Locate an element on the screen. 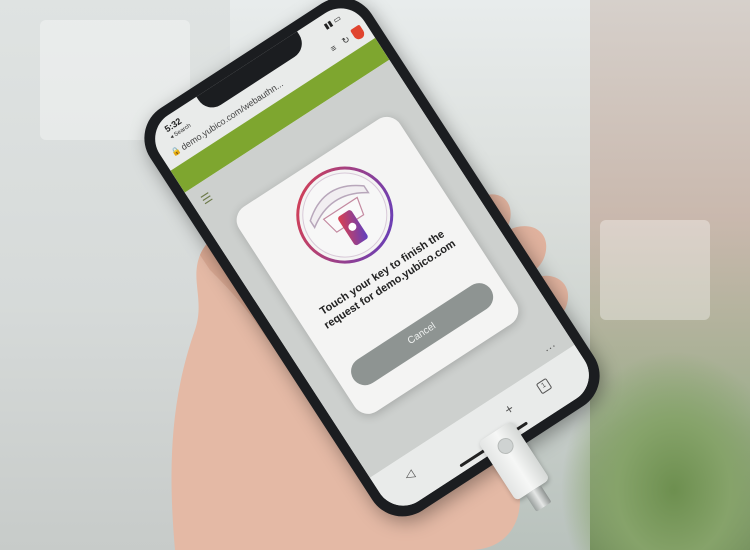 The image size is (750, 550). tabs-icon: 1 is located at coordinates (544, 386).